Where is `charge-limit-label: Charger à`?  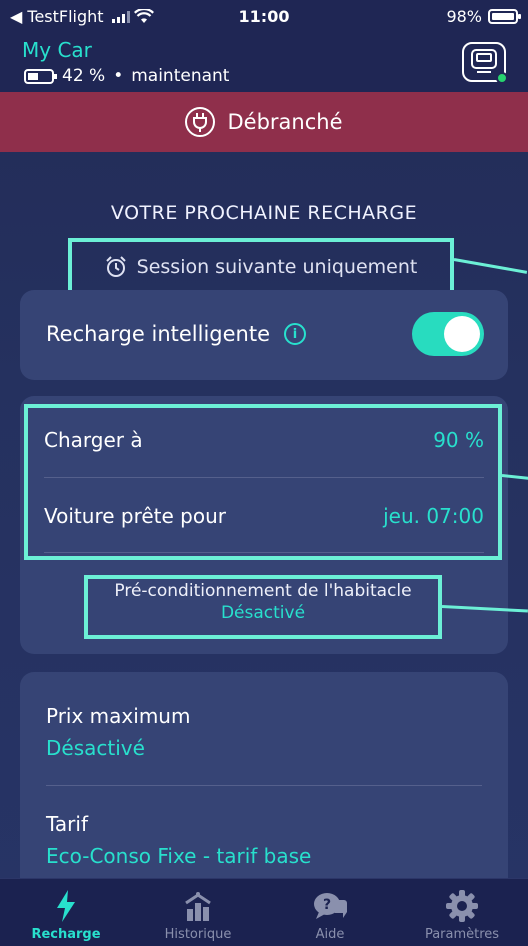
charge-limit-label: Charger à is located at coordinates (93, 440).